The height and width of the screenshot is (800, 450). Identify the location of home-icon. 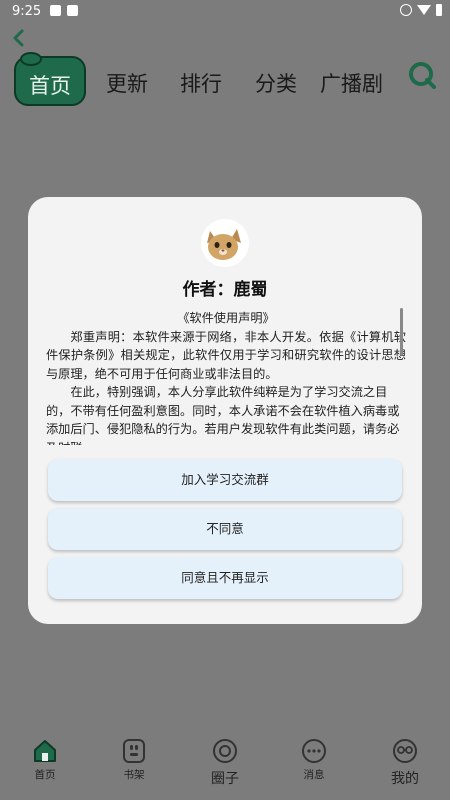
(45, 751).